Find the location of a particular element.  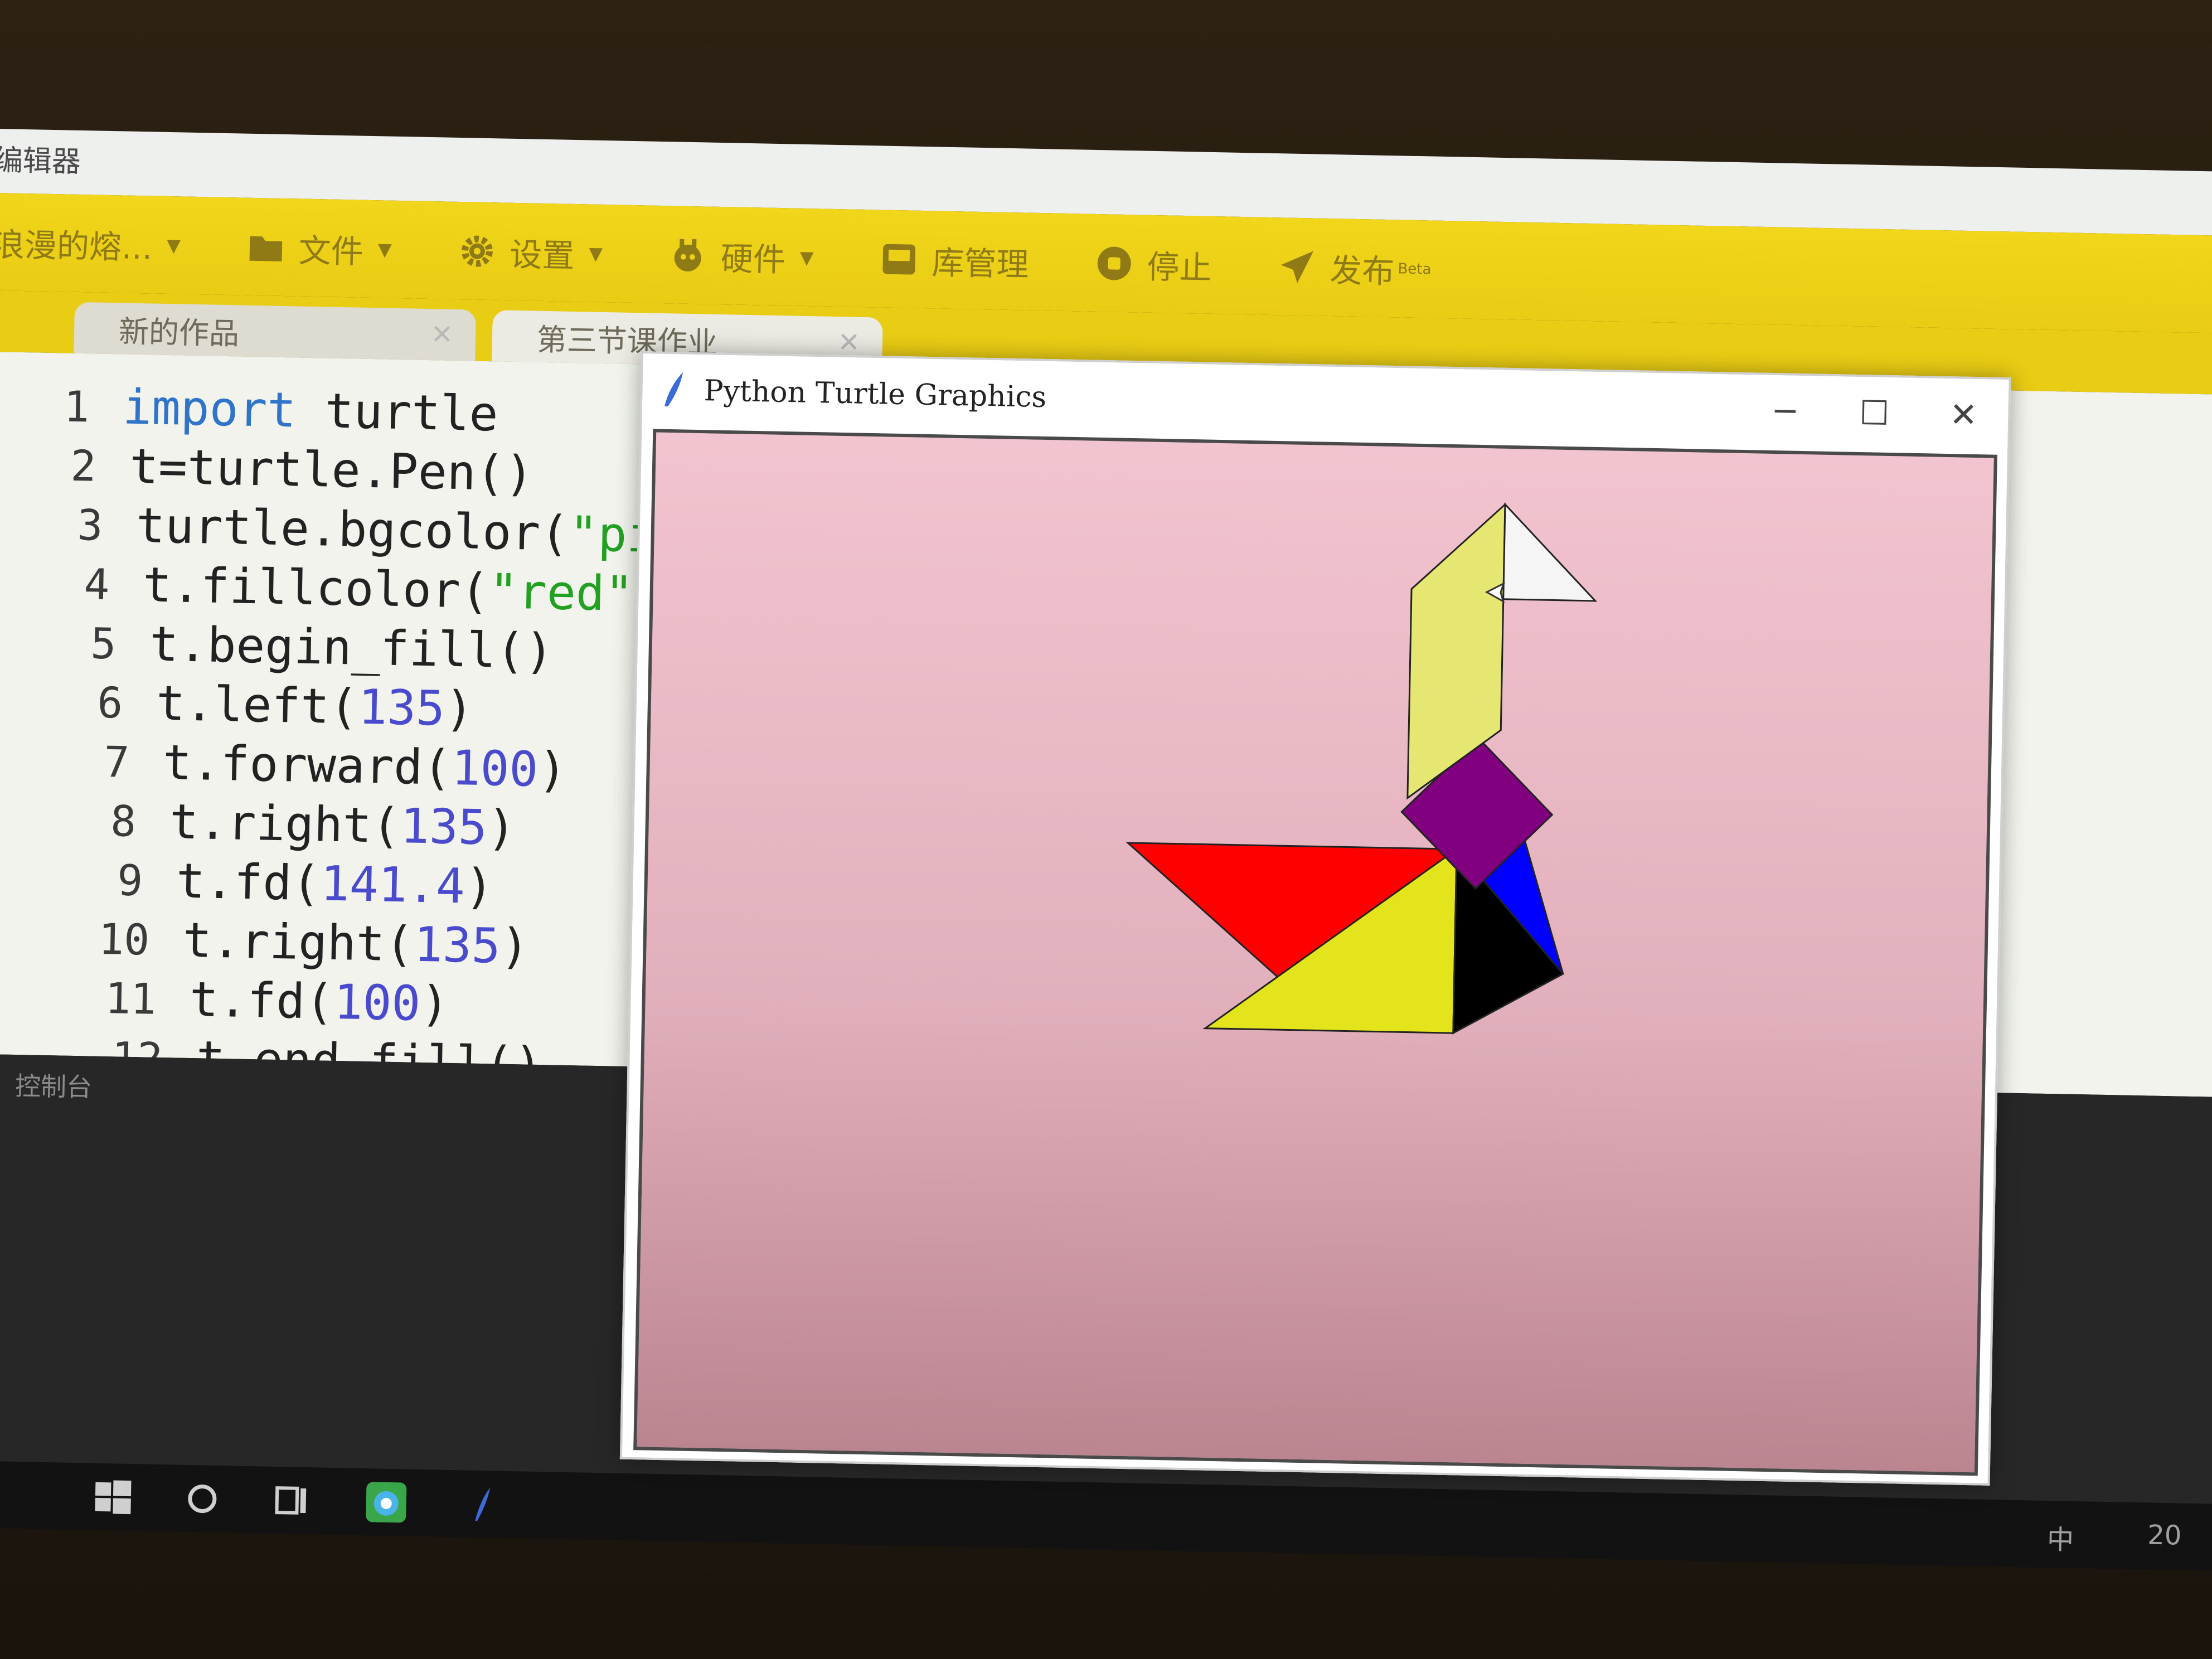

feather-icon is located at coordinates (673, 390).